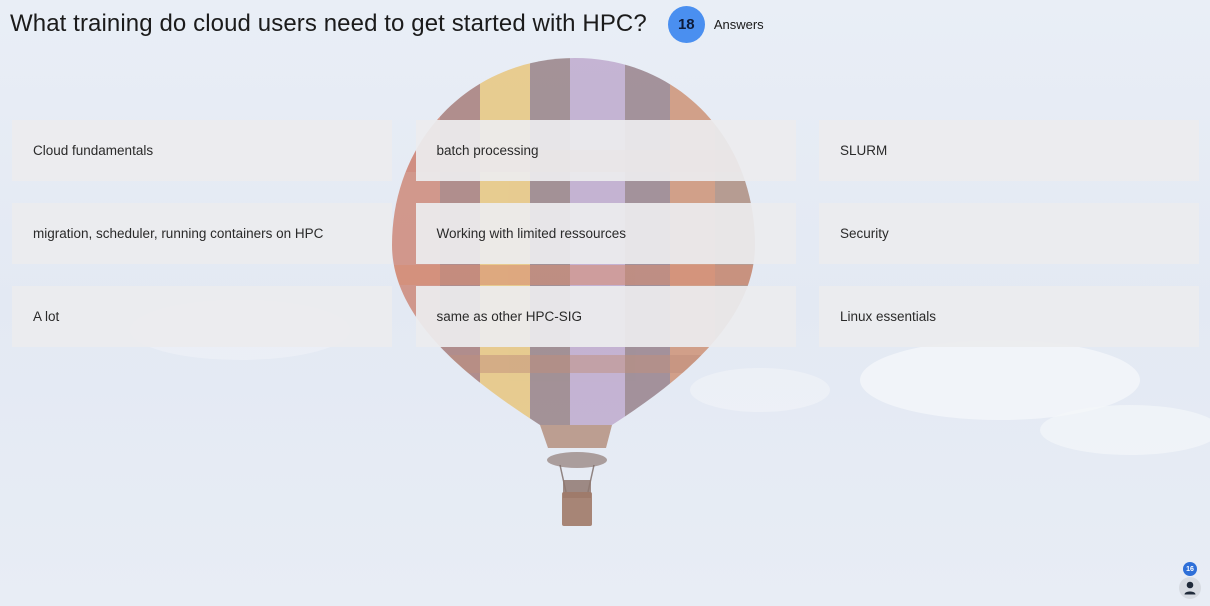  What do you see at coordinates (605, 150) in the screenshot?
I see `answer-card: batch processing` at bounding box center [605, 150].